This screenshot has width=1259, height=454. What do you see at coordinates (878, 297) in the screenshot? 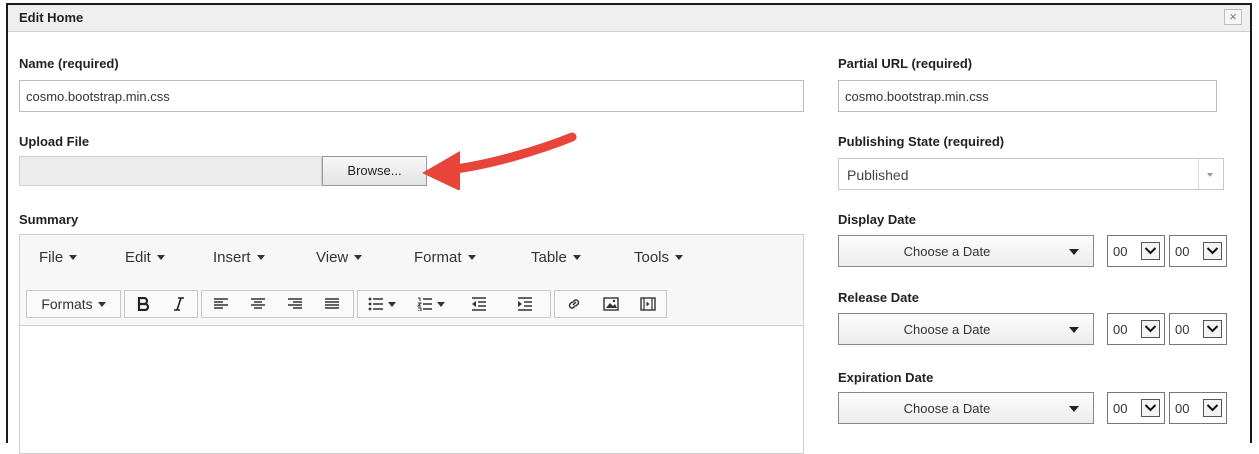
I see `release-date-label: Release Date` at bounding box center [878, 297].